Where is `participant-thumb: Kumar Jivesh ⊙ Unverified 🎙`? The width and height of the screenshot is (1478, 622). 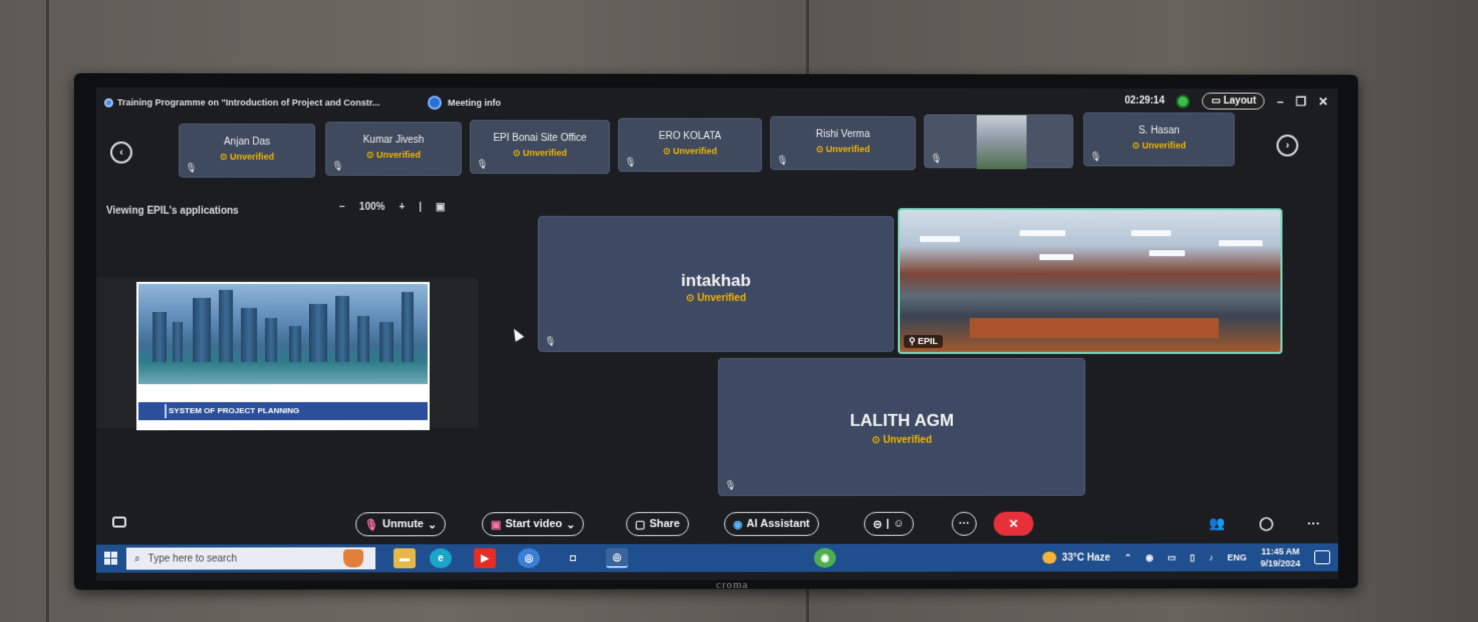 participant-thumb: Kumar Jivesh ⊙ Unverified 🎙 is located at coordinates (393, 148).